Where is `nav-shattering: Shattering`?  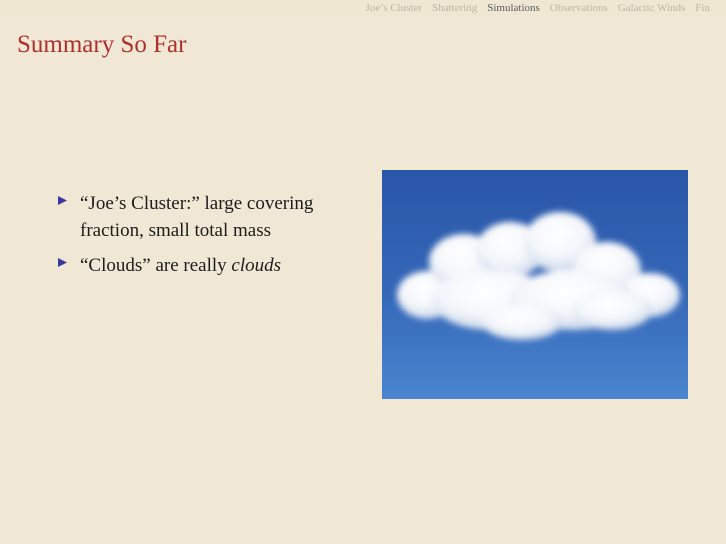
nav-shattering: Shattering is located at coordinates (454, 8).